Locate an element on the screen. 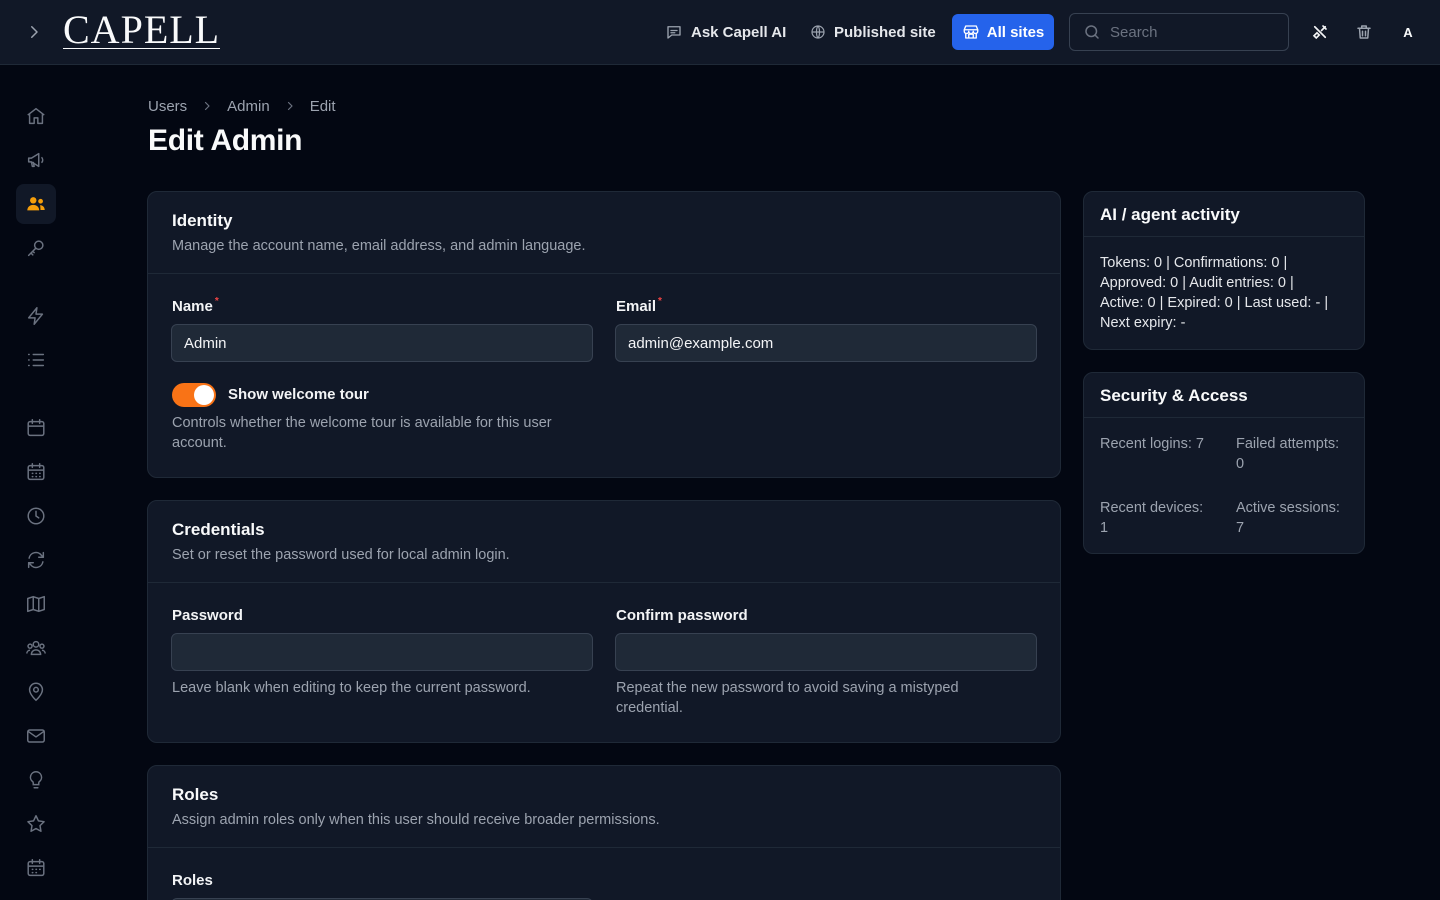 The image size is (1440, 900). password-label: Password is located at coordinates (207, 615).